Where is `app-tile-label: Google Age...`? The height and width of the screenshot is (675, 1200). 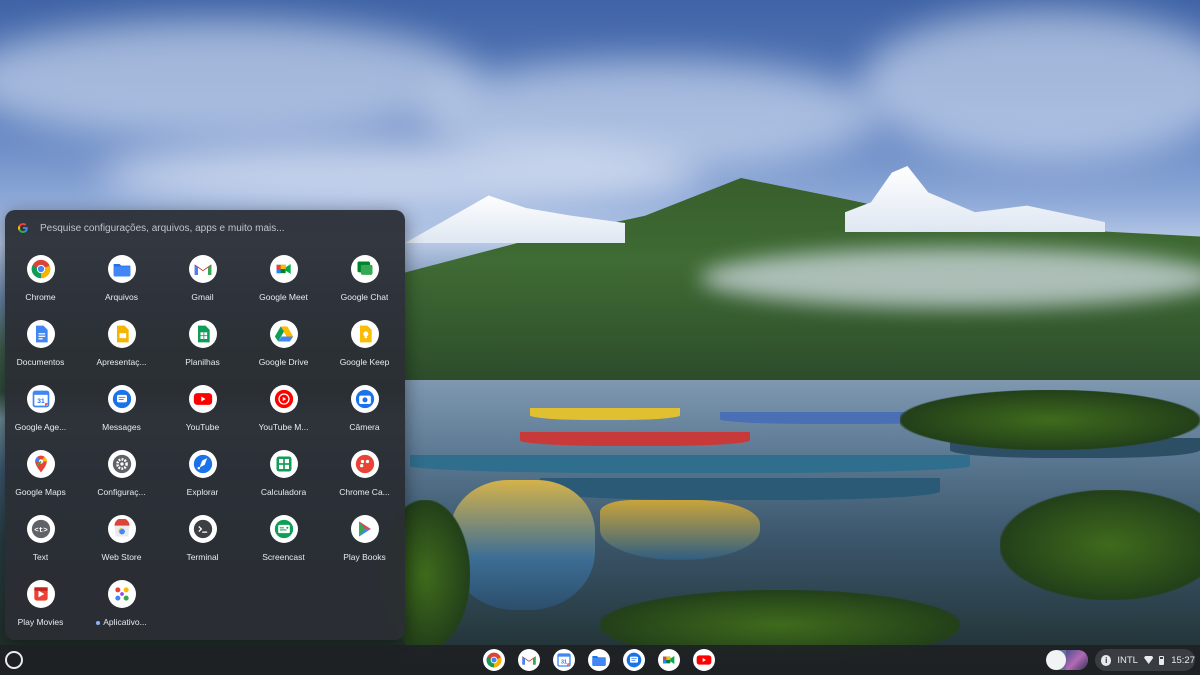
app-tile-label: Google Age... is located at coordinates (41, 427).